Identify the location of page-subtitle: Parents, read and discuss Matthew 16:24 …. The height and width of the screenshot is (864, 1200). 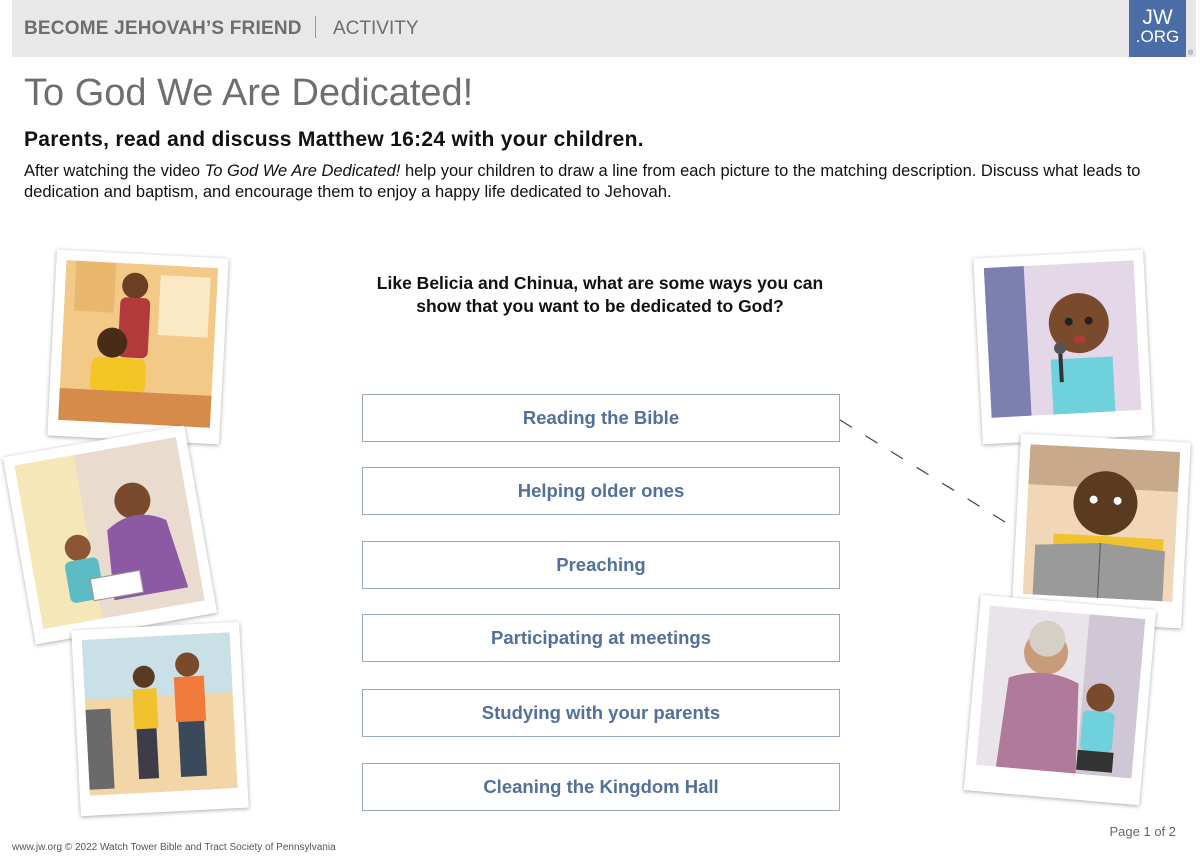
(334, 139).